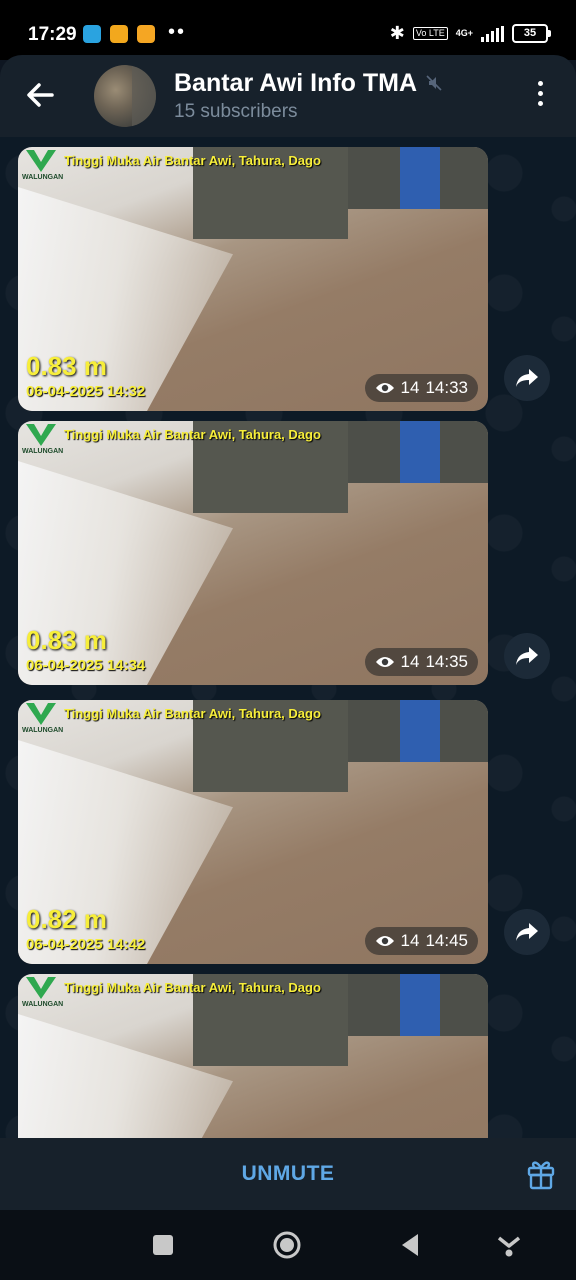 The width and height of the screenshot is (576, 1280). What do you see at coordinates (430, 33) in the screenshot?
I see `volte-icon: Vo LTE` at bounding box center [430, 33].